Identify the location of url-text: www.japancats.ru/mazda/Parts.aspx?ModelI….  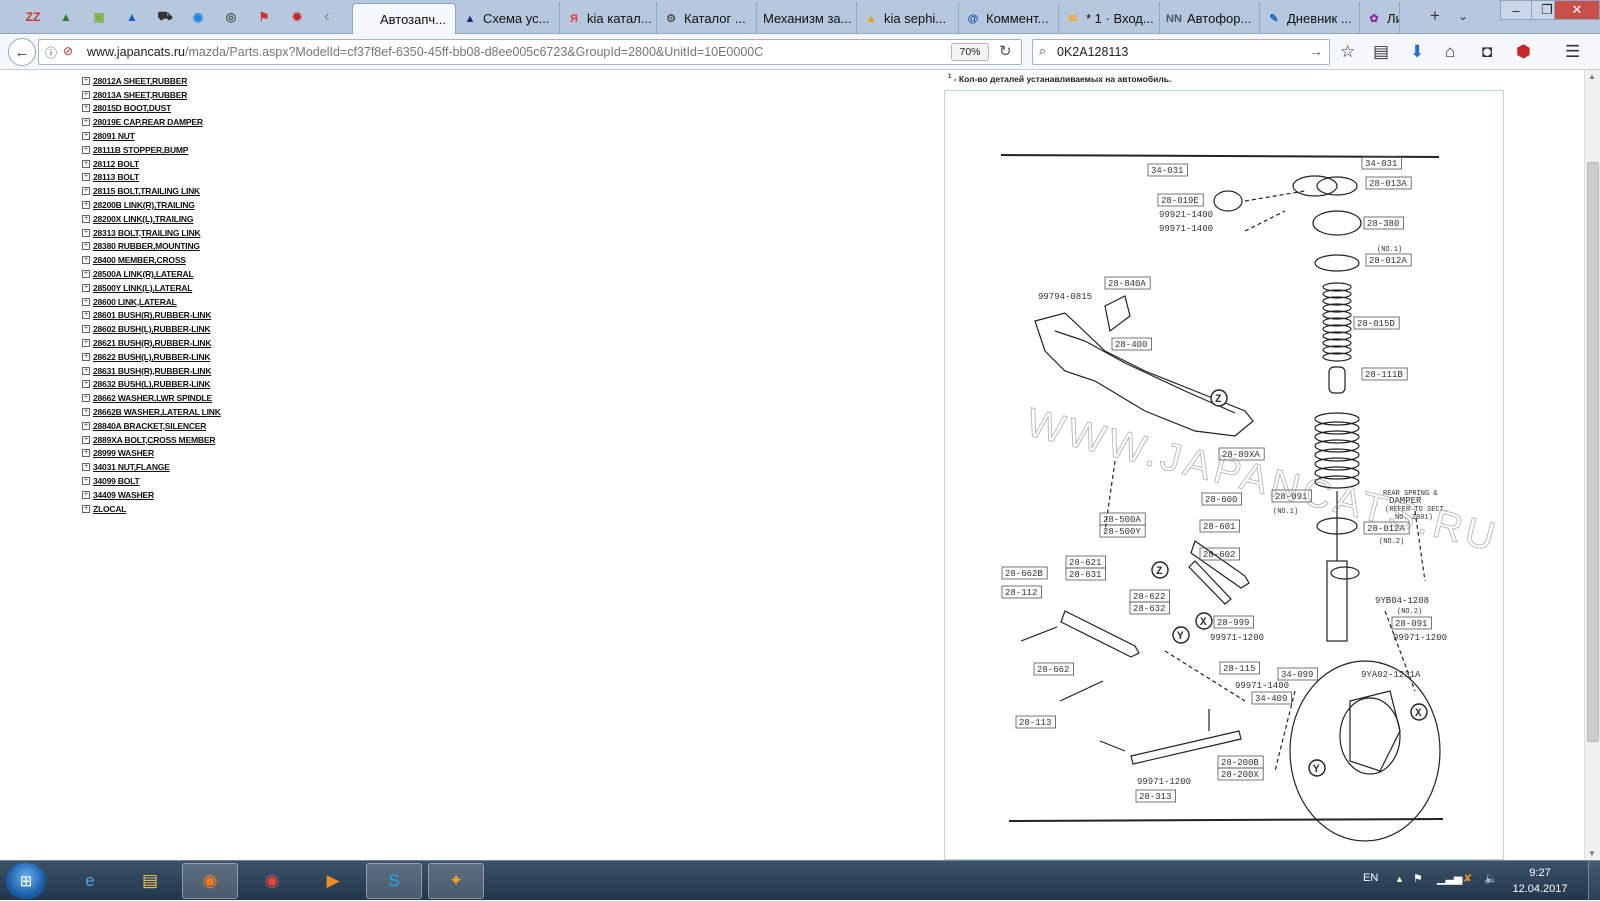
(425, 52).